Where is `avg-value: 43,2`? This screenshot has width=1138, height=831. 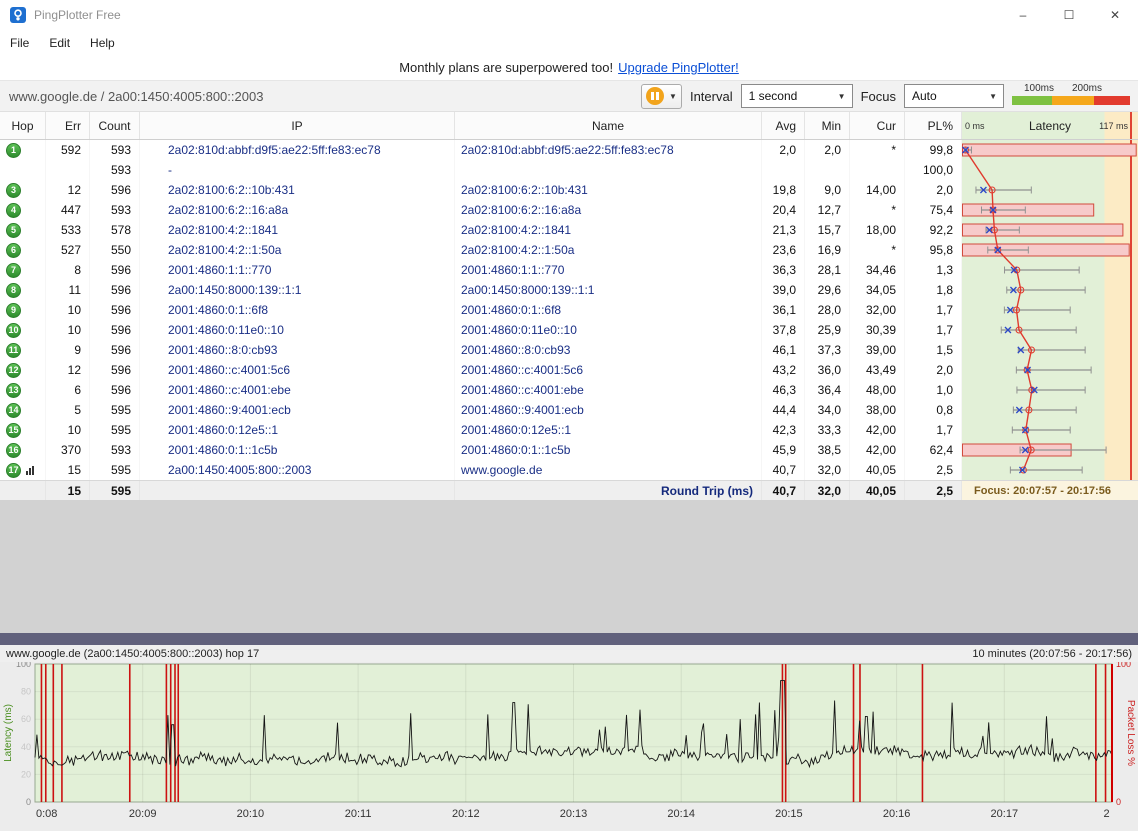
avg-value: 43,2 is located at coordinates (783, 370).